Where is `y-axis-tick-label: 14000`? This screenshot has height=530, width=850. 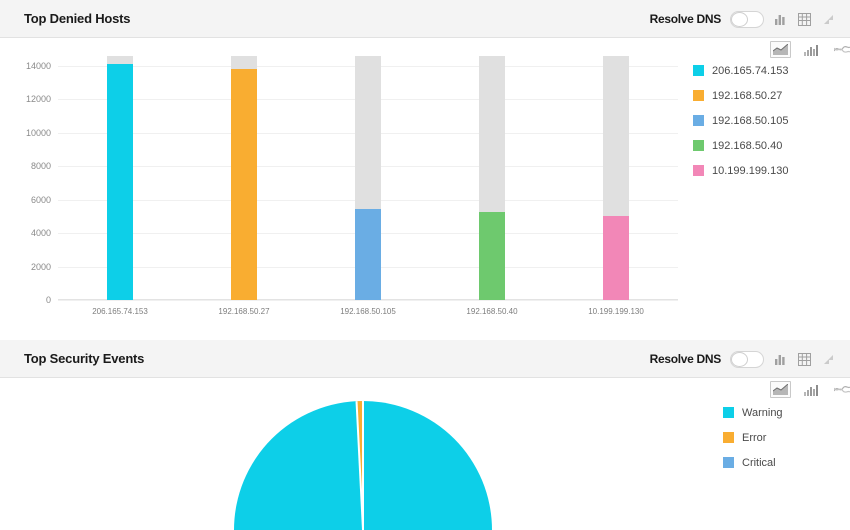
y-axis-tick-label: 14000 is located at coordinates (38, 66).